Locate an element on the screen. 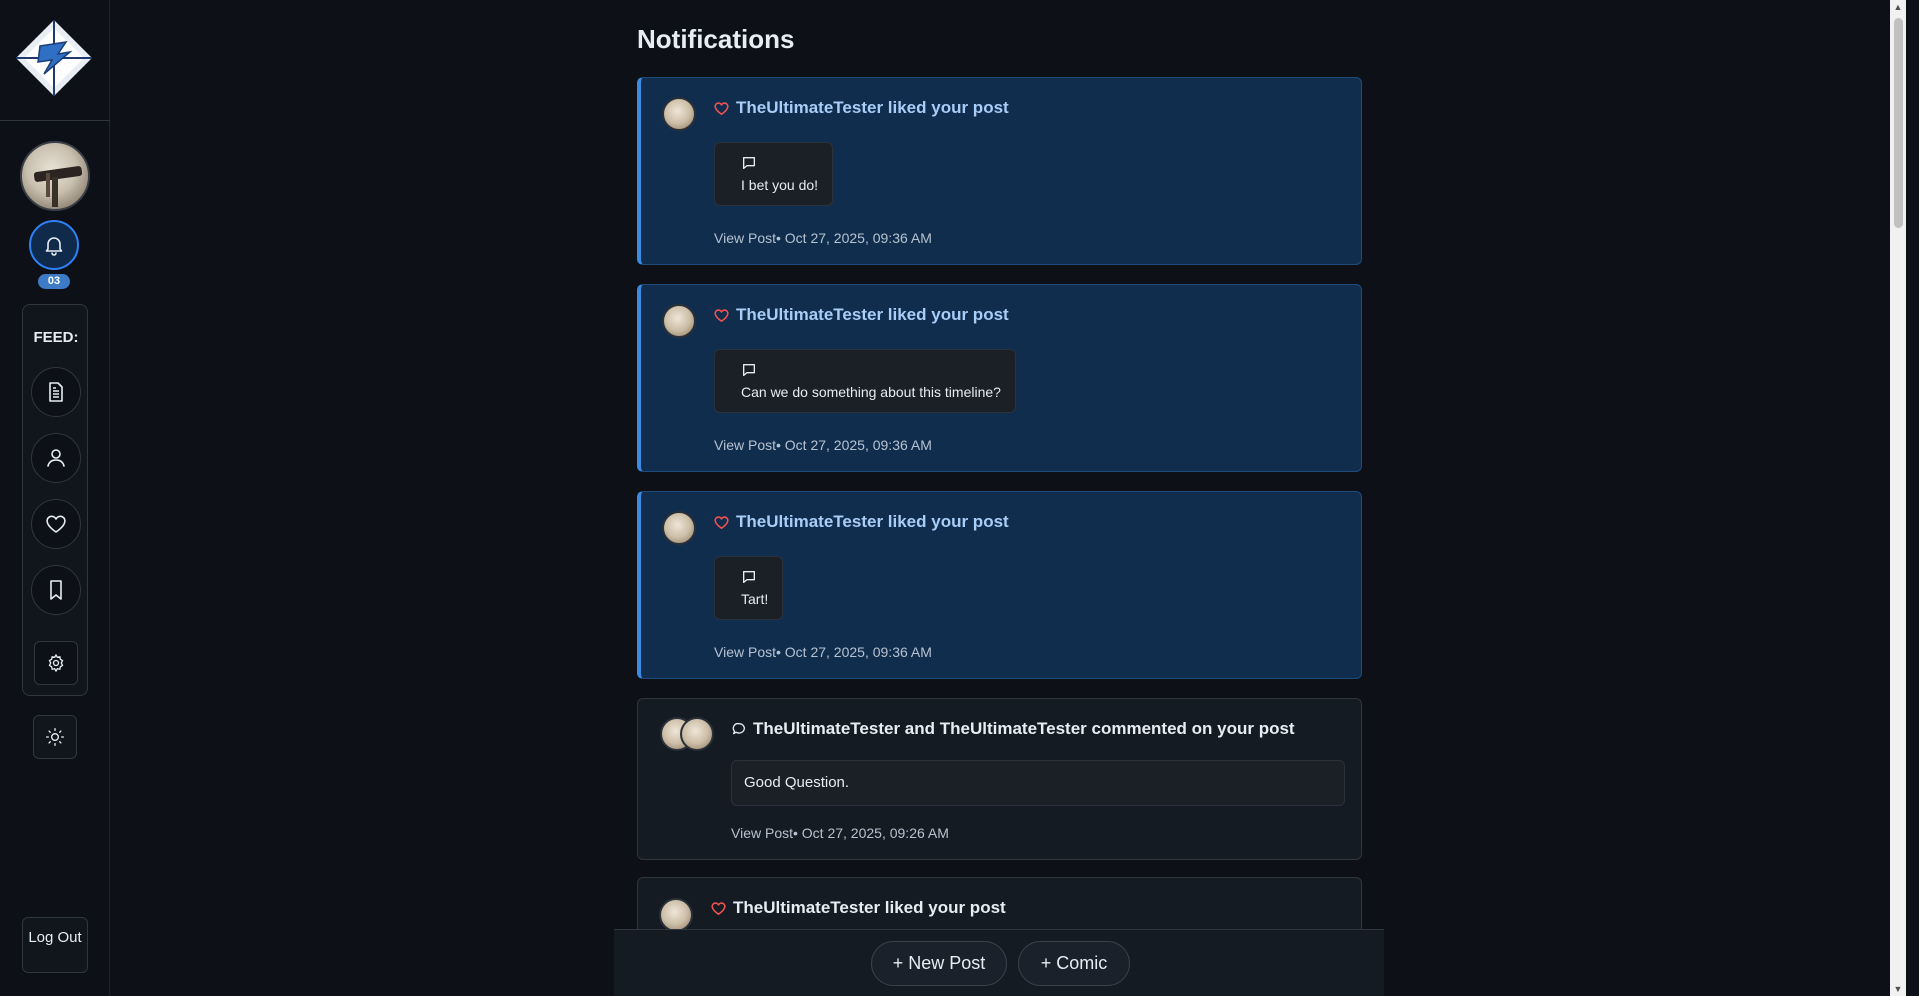 The image size is (1919, 996). logout-button: Log Out is located at coordinates (55, 945).